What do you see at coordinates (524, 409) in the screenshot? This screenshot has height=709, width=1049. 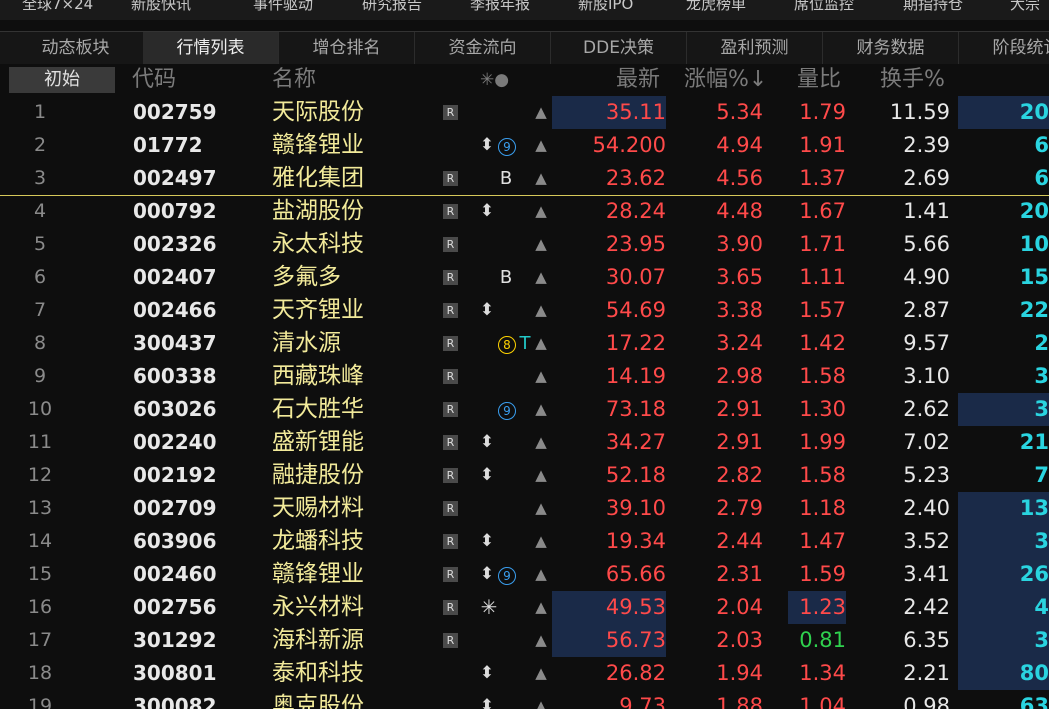 I see `table-row: 10 603026 石大胜华 R 9 ▲ 73.18 2.91 1.30 2.62 3` at bounding box center [524, 409].